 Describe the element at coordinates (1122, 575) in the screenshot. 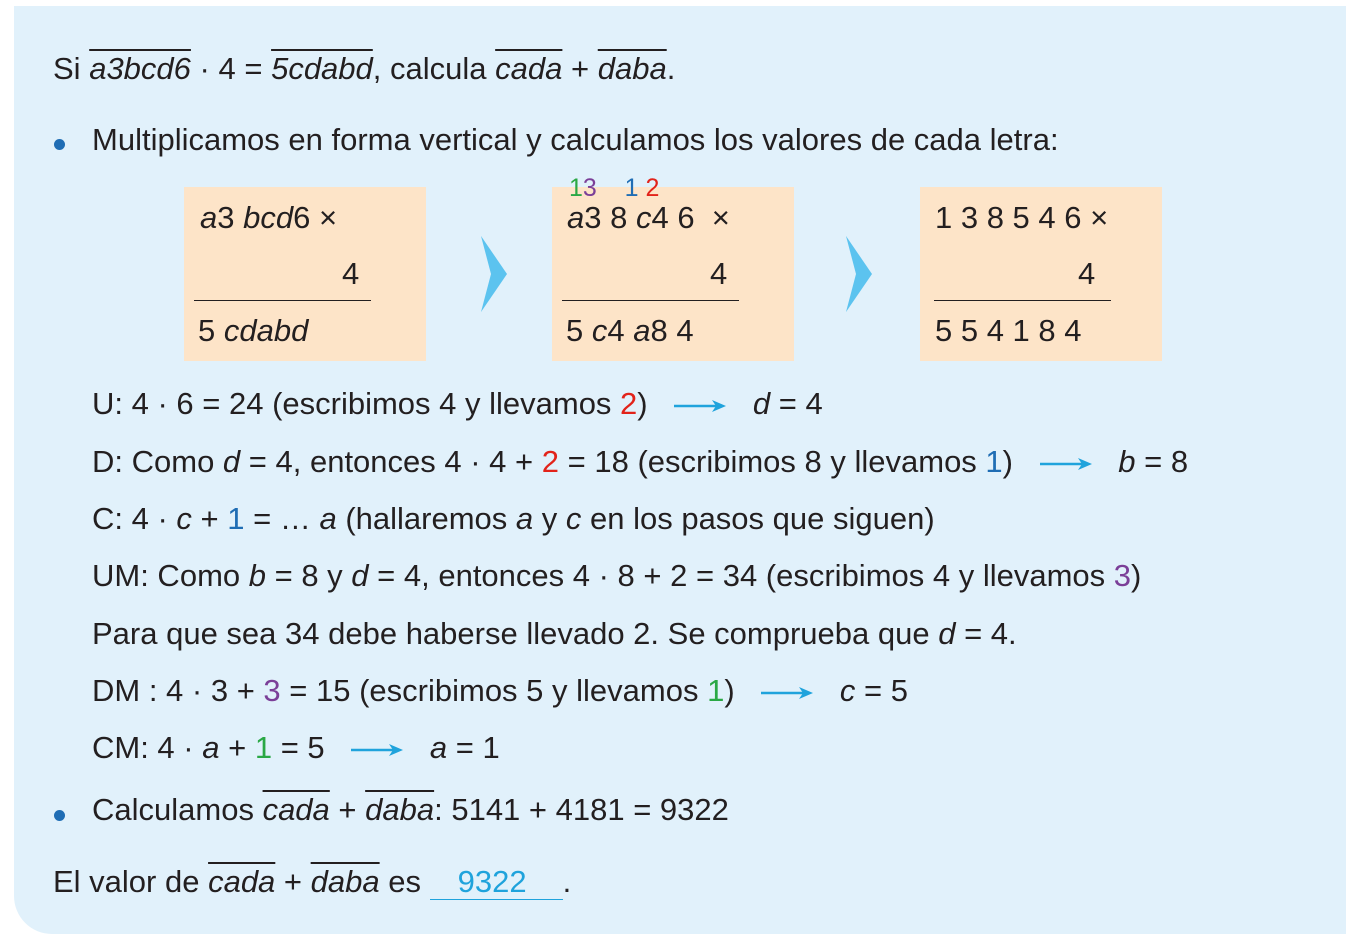

I see `carry-out: 3` at that location.